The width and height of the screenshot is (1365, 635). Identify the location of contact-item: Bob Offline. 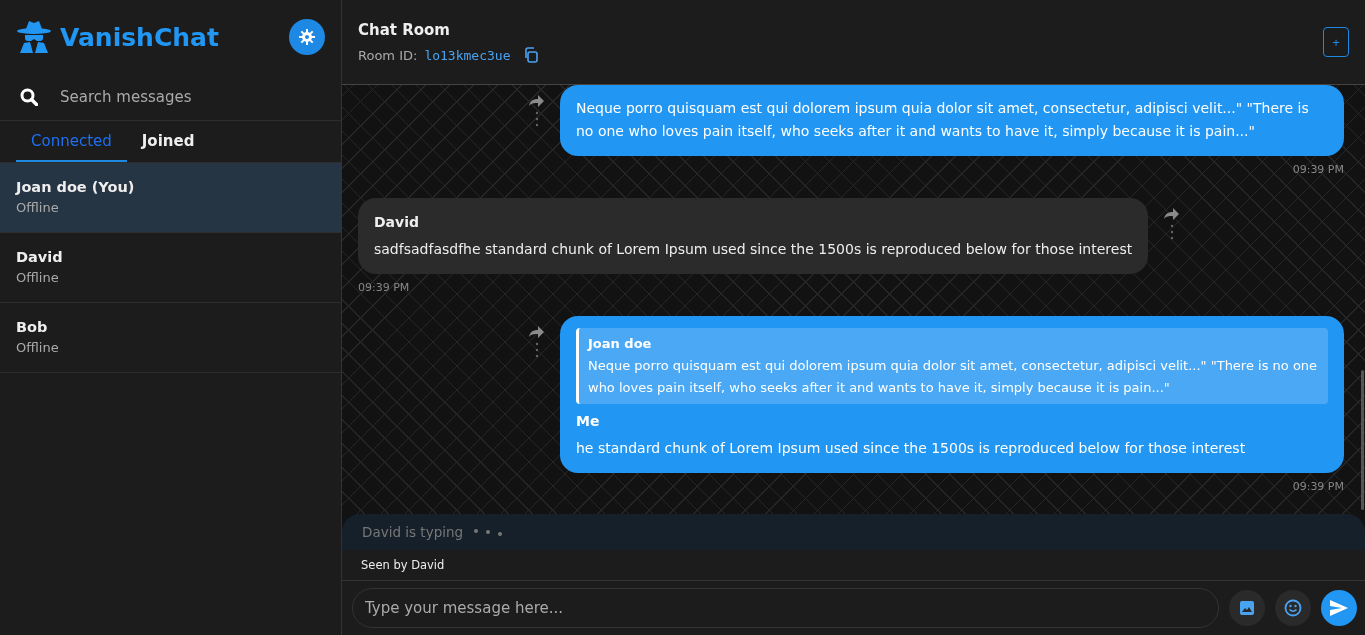
(170, 338).